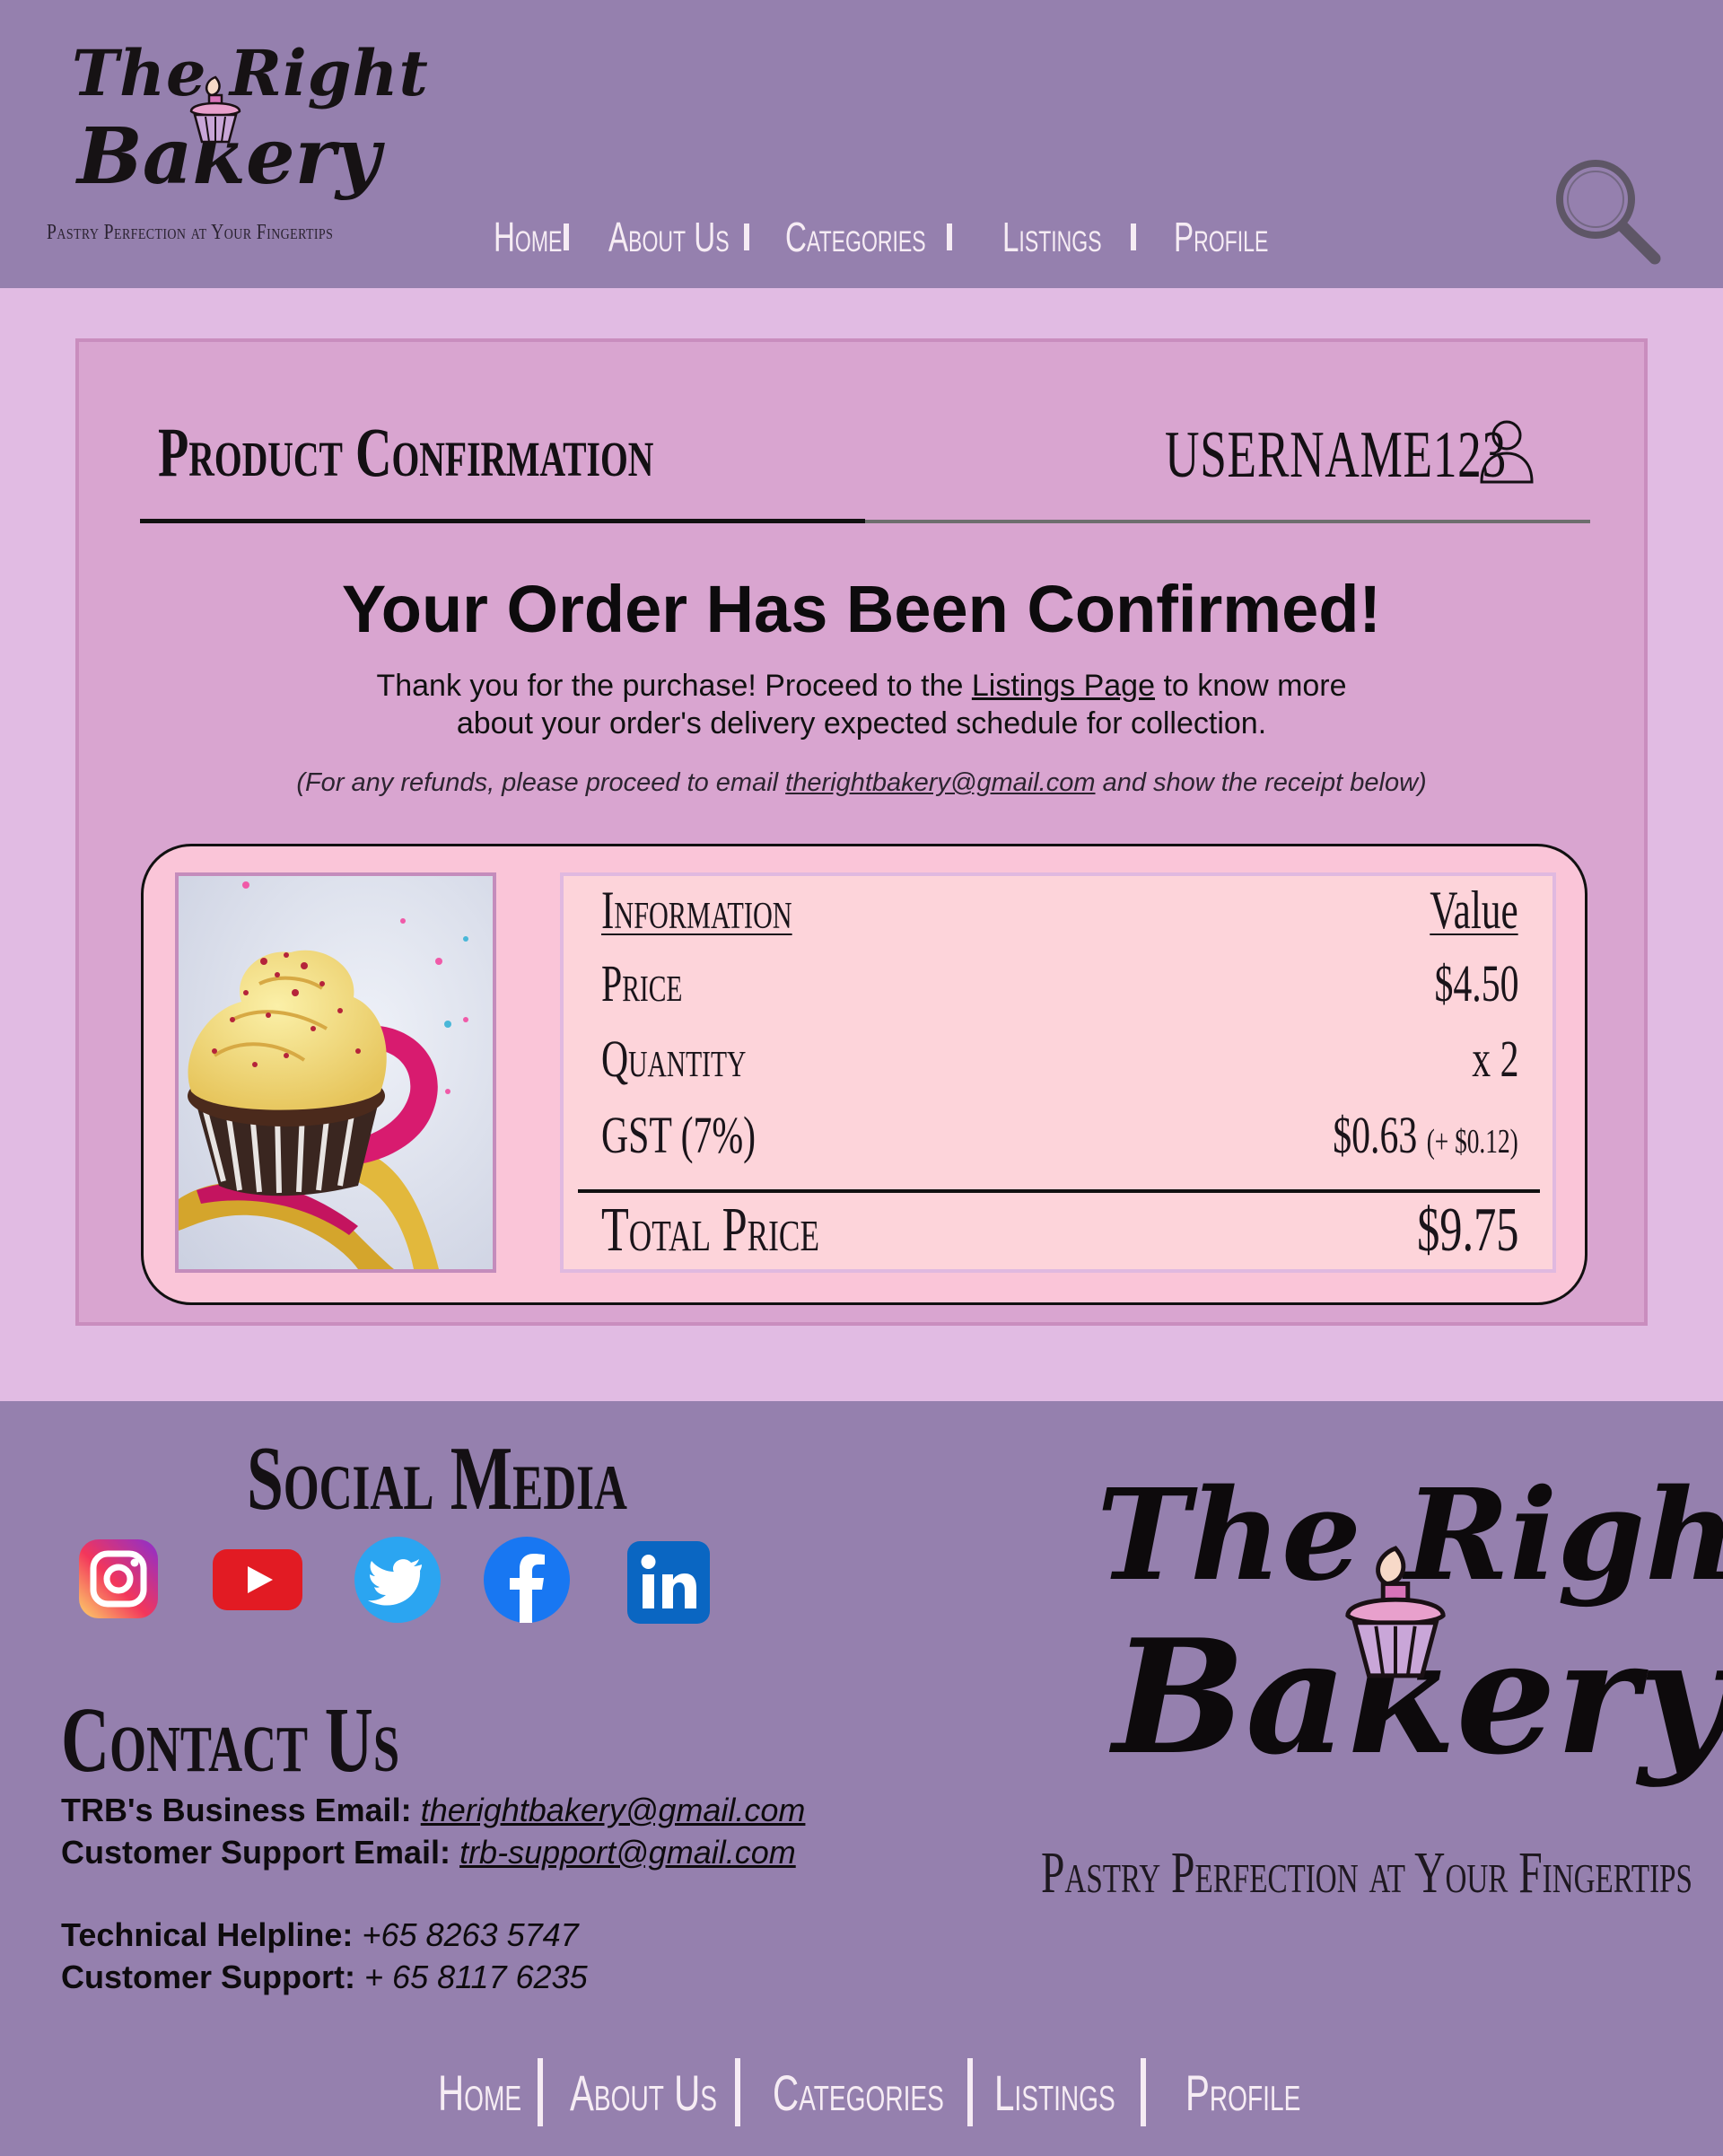 Image resolution: width=1723 pixels, height=2156 pixels. I want to click on gst-extra: (+ $0.12), so click(1472, 1142).